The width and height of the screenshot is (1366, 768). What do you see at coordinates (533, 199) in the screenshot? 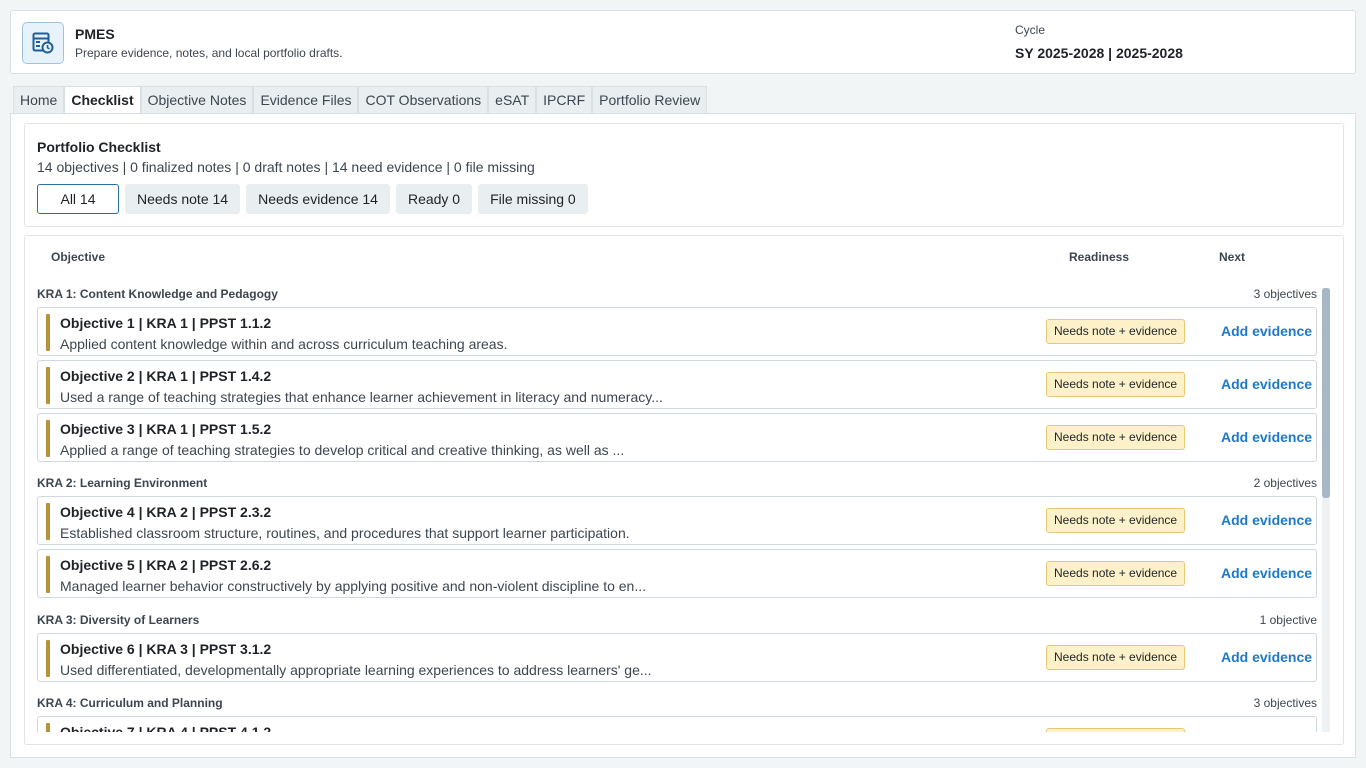
I see `filter-button-file-missing: File missing 0` at bounding box center [533, 199].